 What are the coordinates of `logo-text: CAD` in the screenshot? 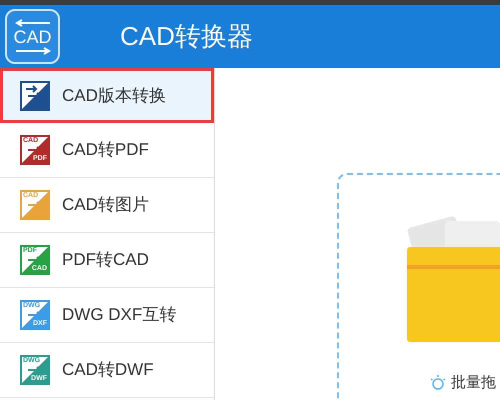 It's located at (32, 36).